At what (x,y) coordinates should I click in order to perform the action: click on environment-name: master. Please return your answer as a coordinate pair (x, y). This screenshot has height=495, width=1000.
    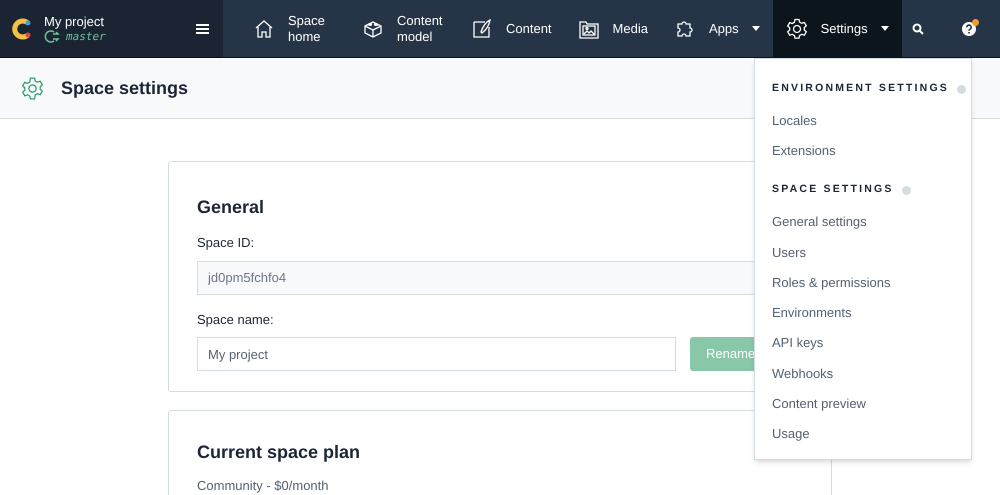
    Looking at the image, I should click on (86, 37).